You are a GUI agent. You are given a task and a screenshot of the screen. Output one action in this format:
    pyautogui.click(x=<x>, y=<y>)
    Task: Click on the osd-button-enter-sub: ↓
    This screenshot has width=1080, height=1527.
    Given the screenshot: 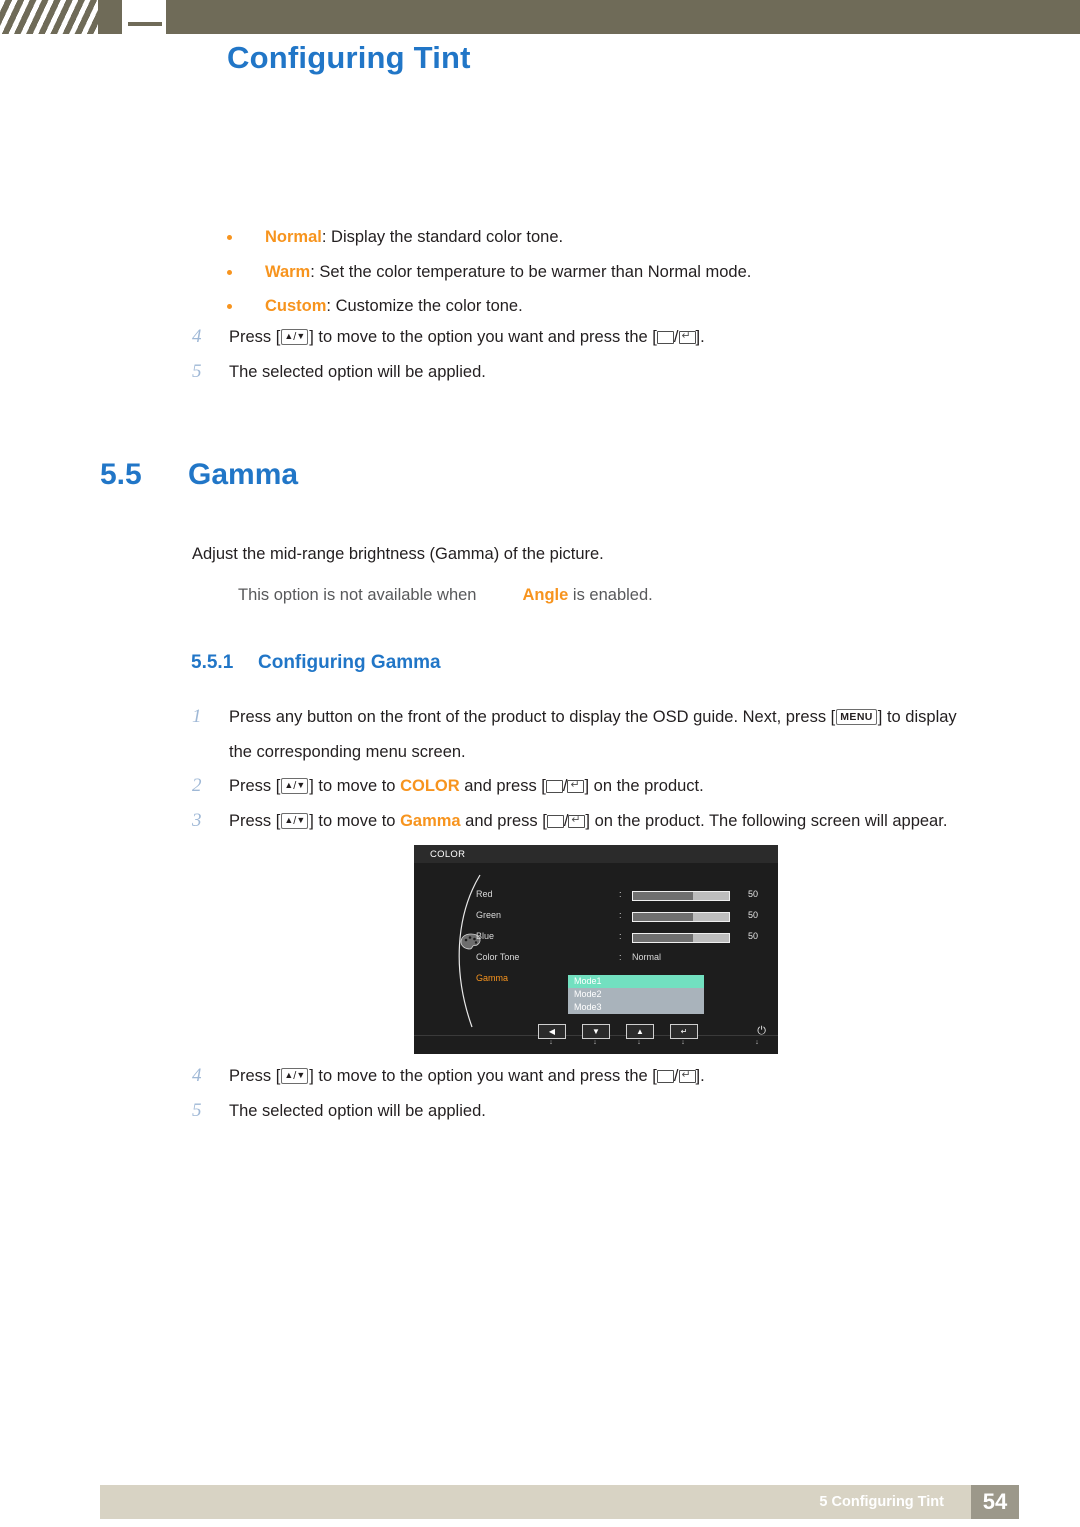 What is the action you would take?
    pyautogui.click(x=683, y=1042)
    